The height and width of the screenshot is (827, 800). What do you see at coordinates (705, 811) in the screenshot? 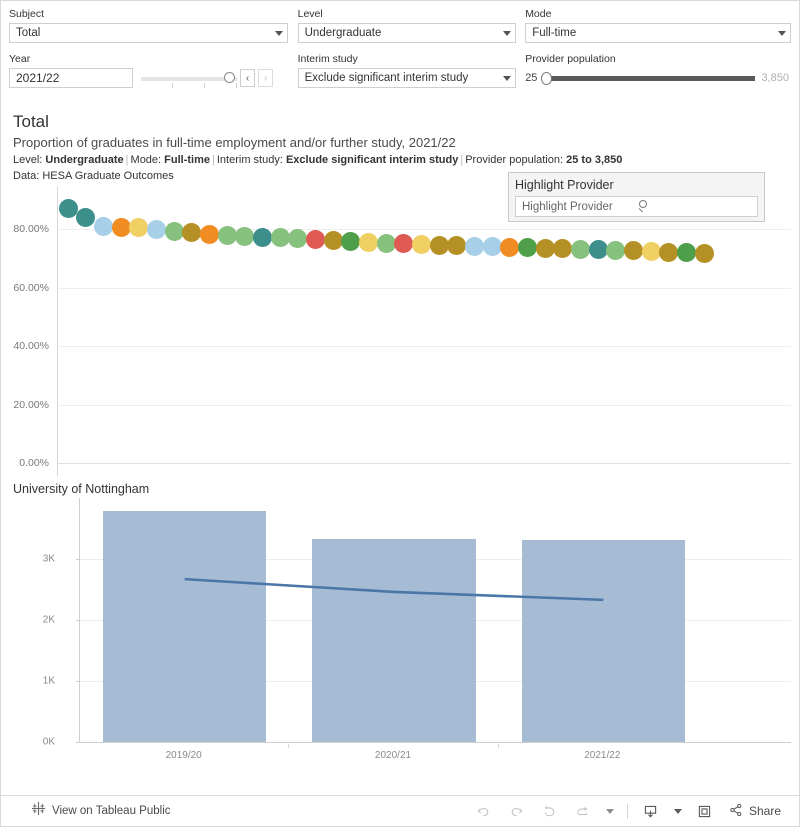
I see `fullscreen-icon` at bounding box center [705, 811].